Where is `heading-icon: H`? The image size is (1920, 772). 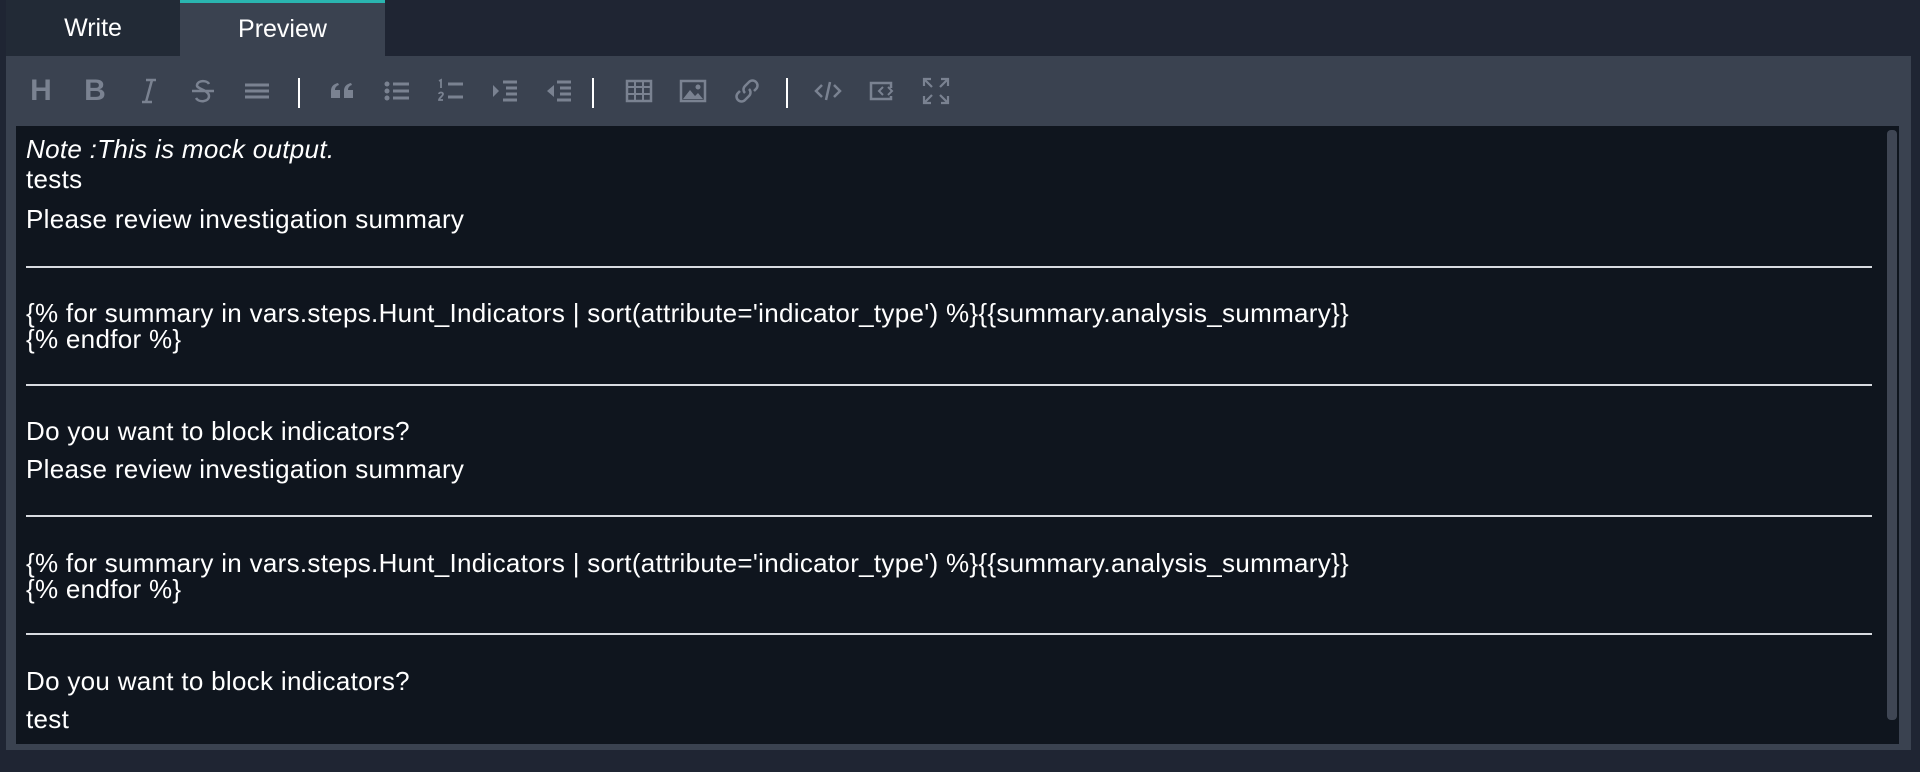
heading-icon: H is located at coordinates (41, 90).